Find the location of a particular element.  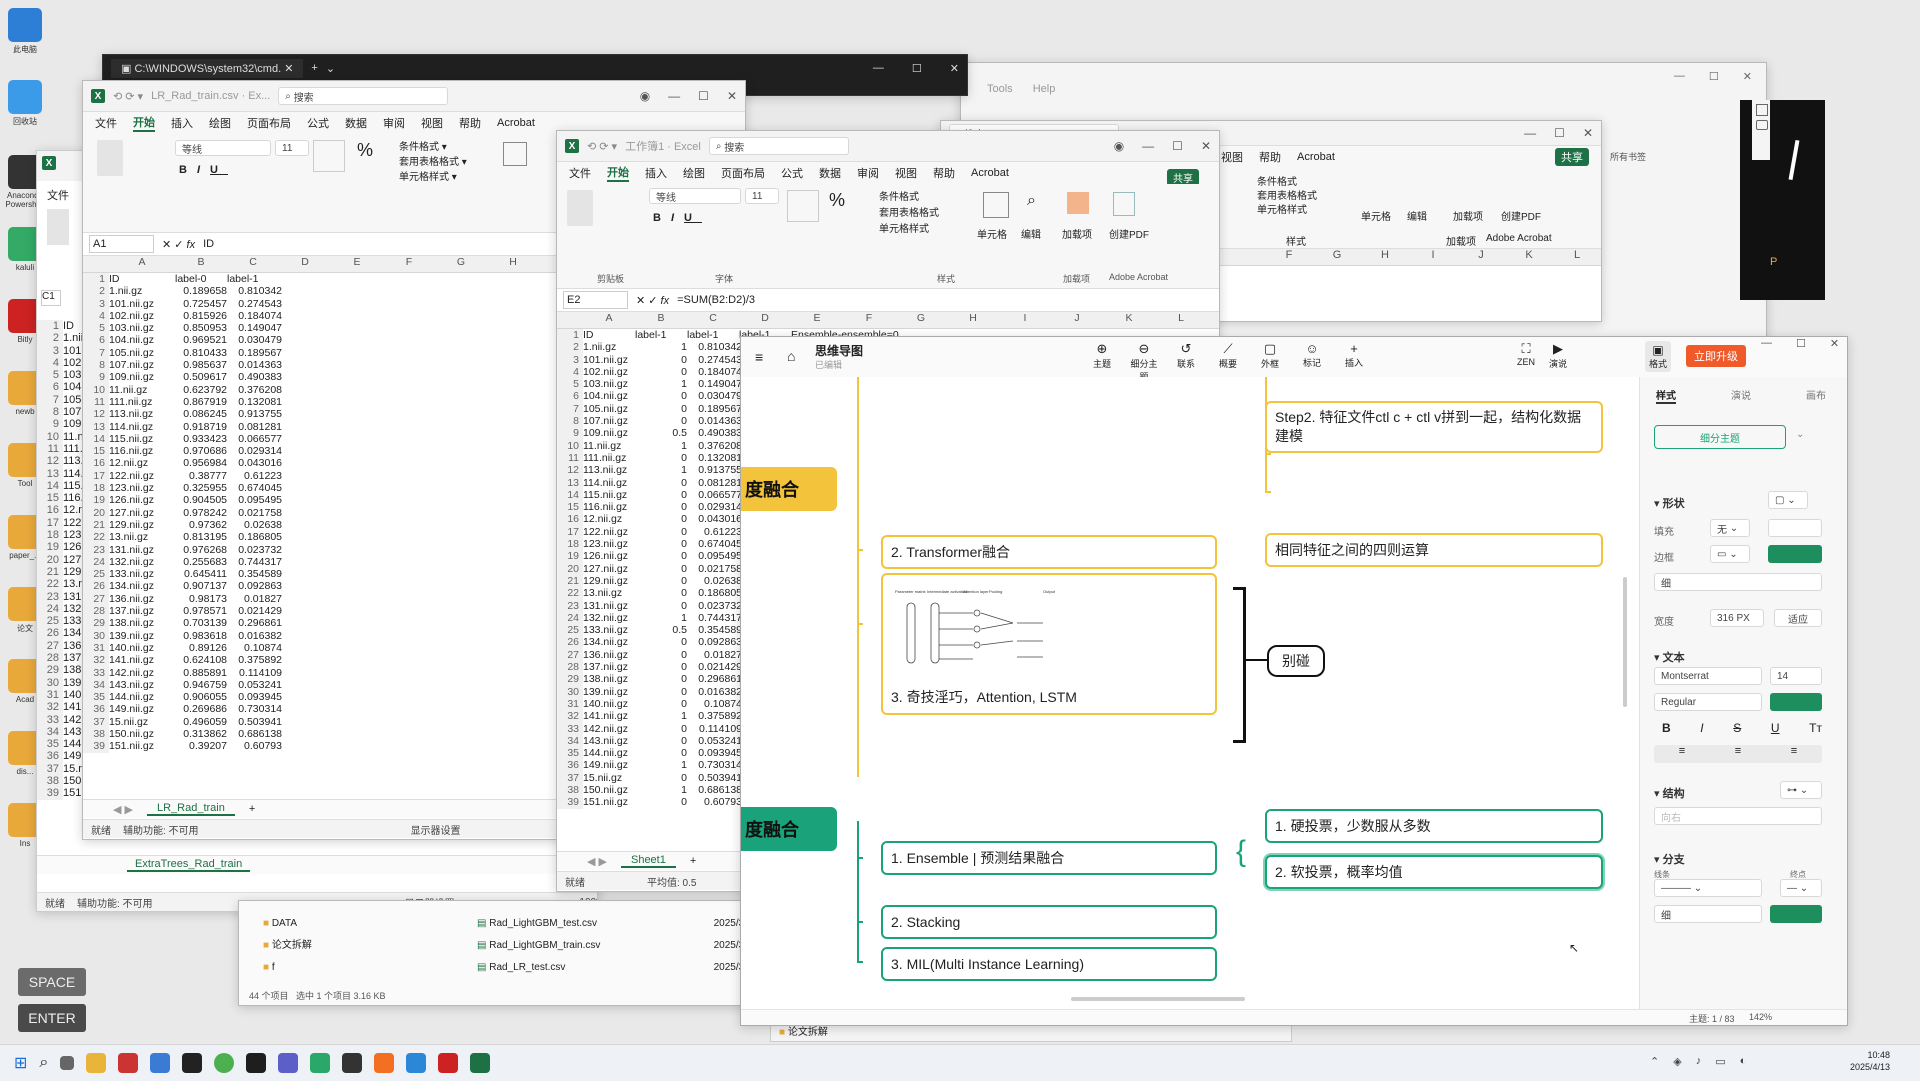

table-cell: 144.nii.gz is located at coordinates (609, 753).